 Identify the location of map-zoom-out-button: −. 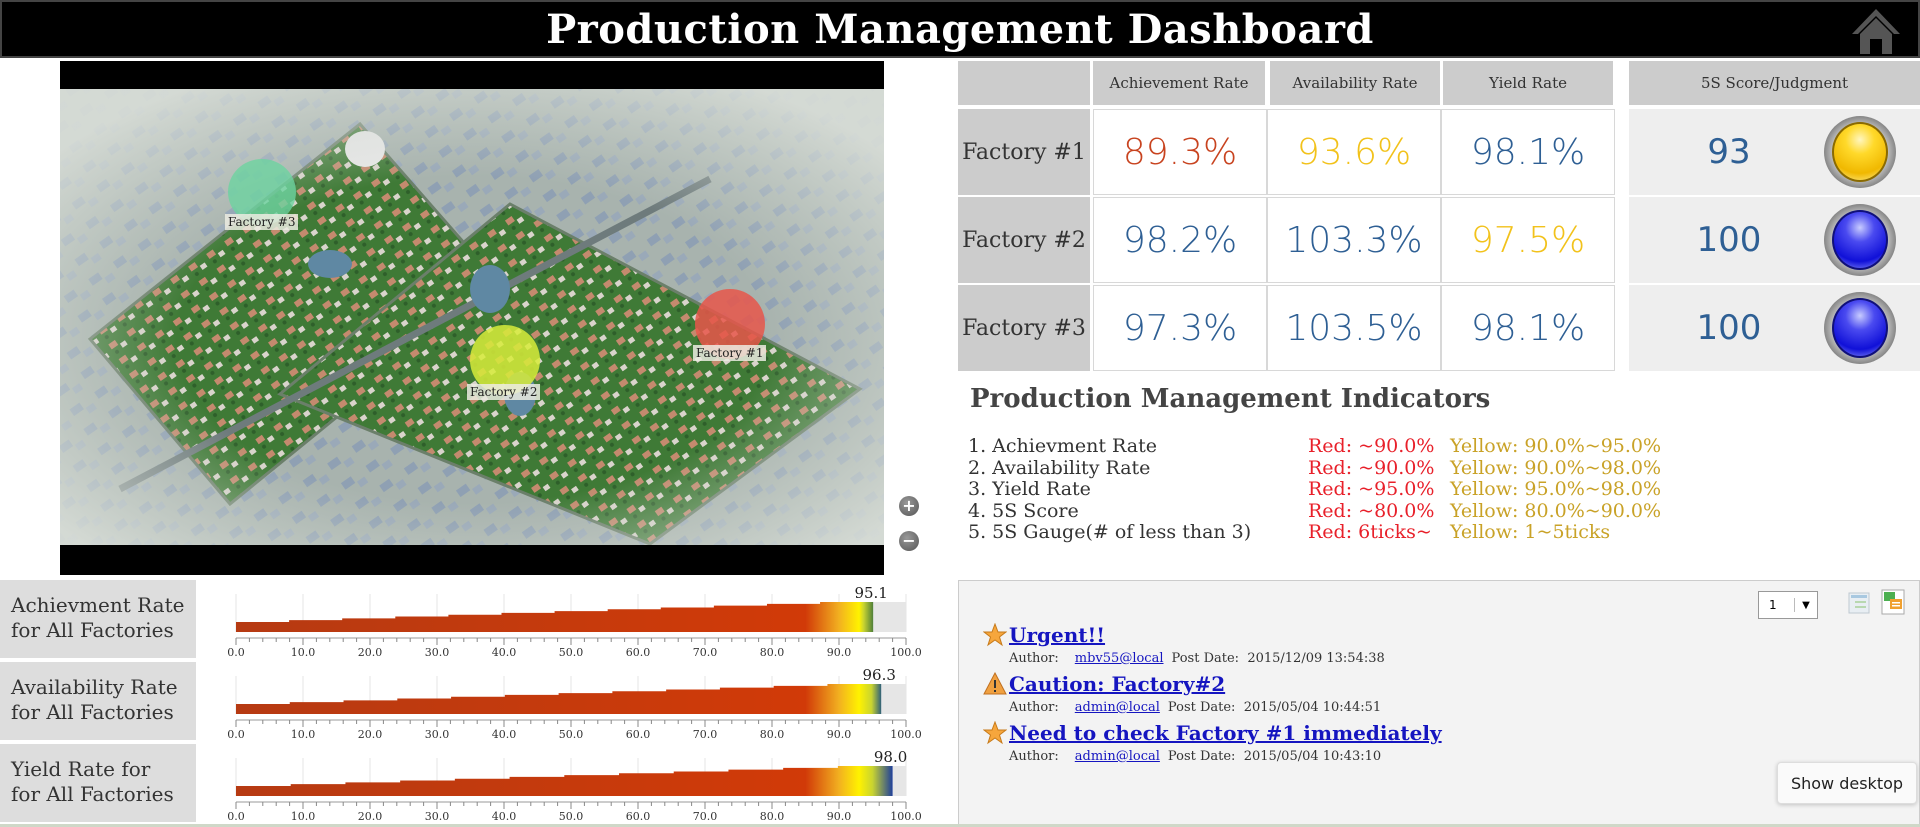
(909, 541).